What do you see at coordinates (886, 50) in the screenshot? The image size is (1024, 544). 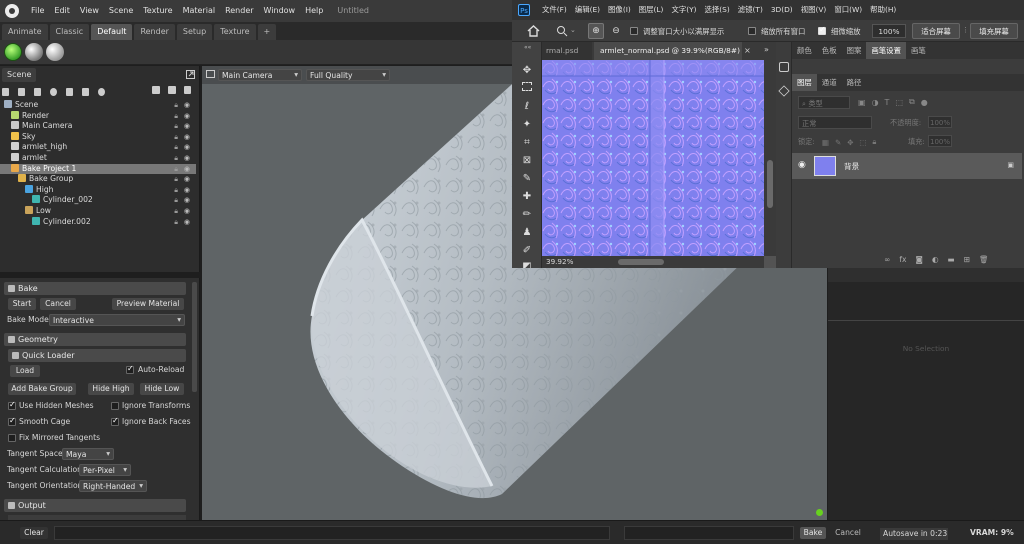 I see `tab-brush-settings: 画笔设置` at bounding box center [886, 50].